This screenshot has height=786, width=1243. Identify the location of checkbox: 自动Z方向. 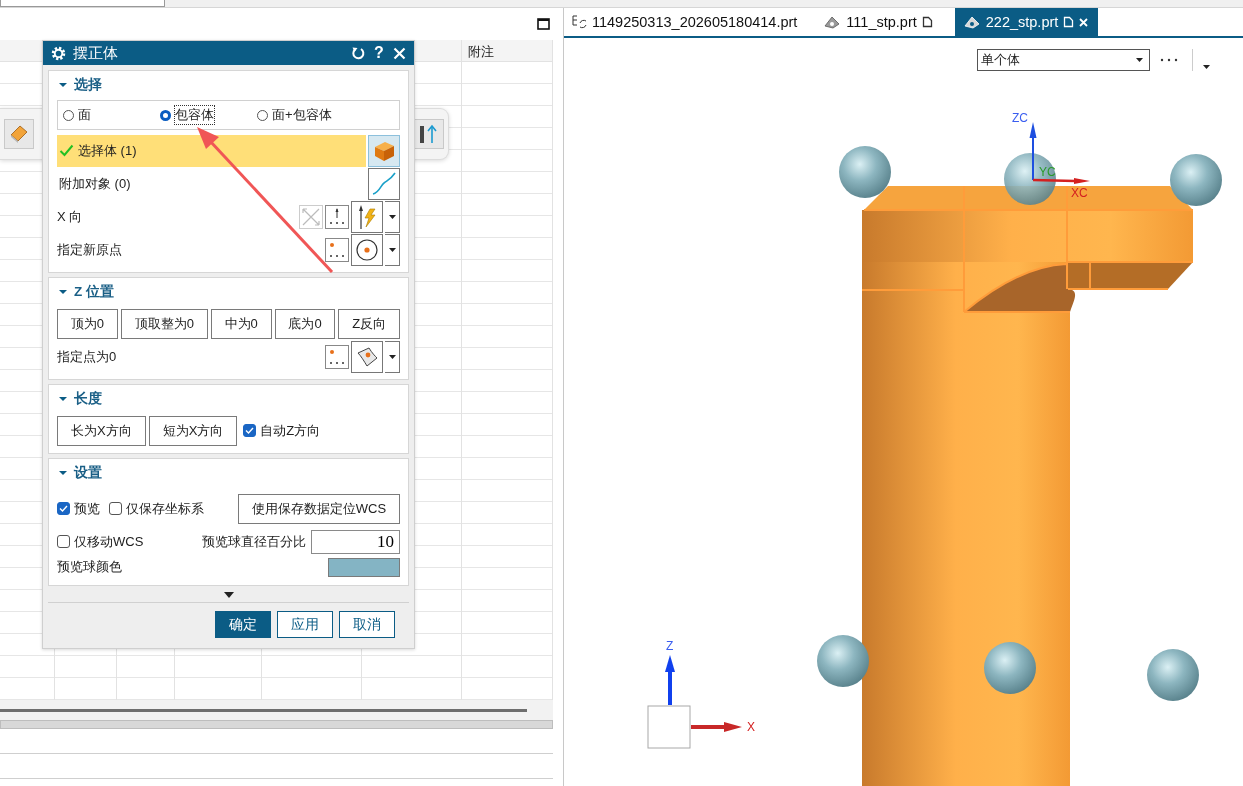
(282, 430).